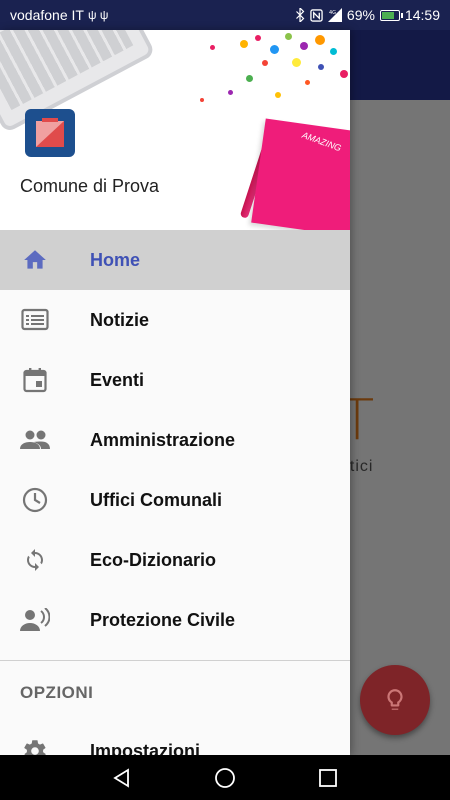 The width and height of the screenshot is (450, 800). Describe the element at coordinates (156, 499) in the screenshot. I see `menu-item-label: Uffici Comunali` at that location.